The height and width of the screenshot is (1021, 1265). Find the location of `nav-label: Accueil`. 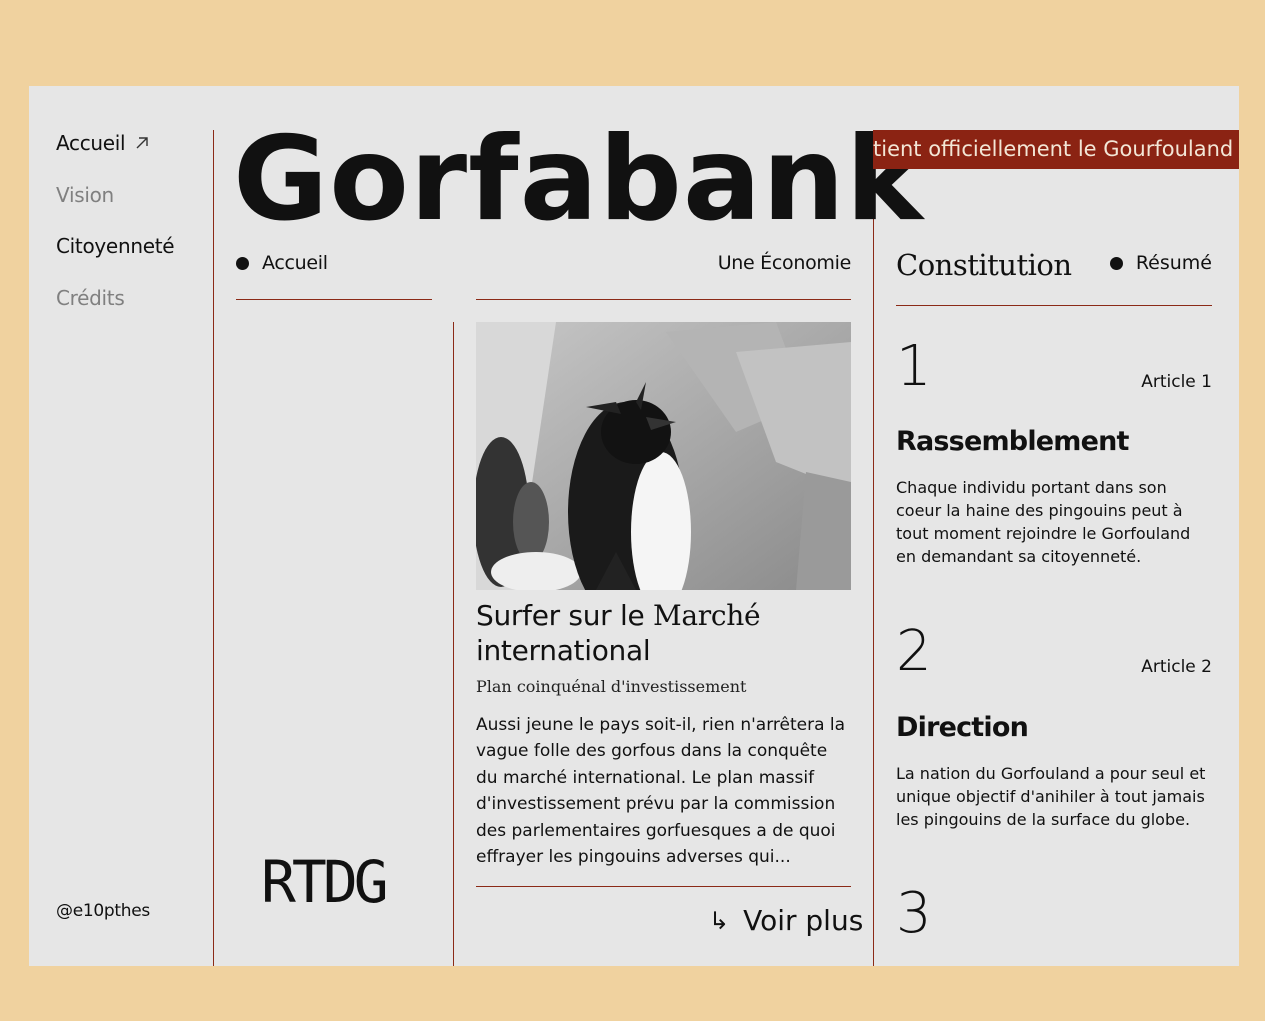

nav-label: Accueil is located at coordinates (91, 143).